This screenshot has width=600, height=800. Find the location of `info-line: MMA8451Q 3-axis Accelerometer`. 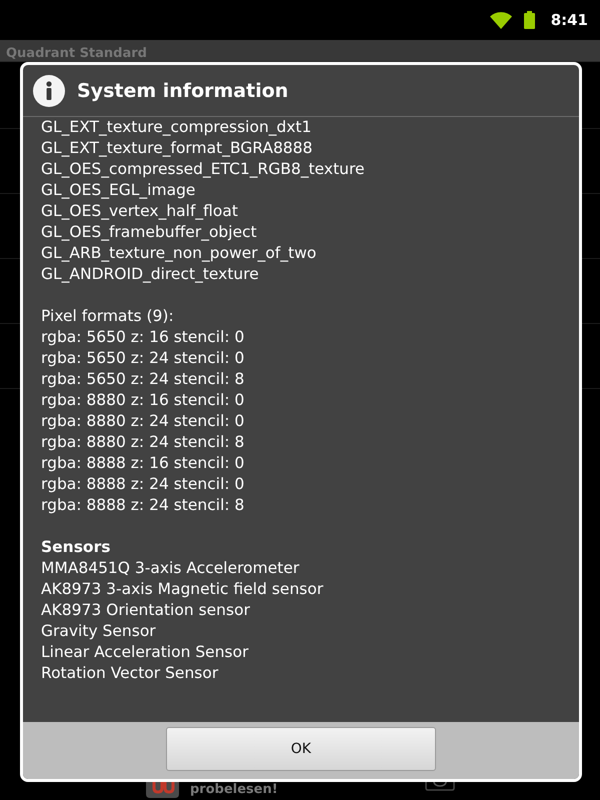

info-line: MMA8451Q 3-axis Accelerometer is located at coordinates (170, 568).